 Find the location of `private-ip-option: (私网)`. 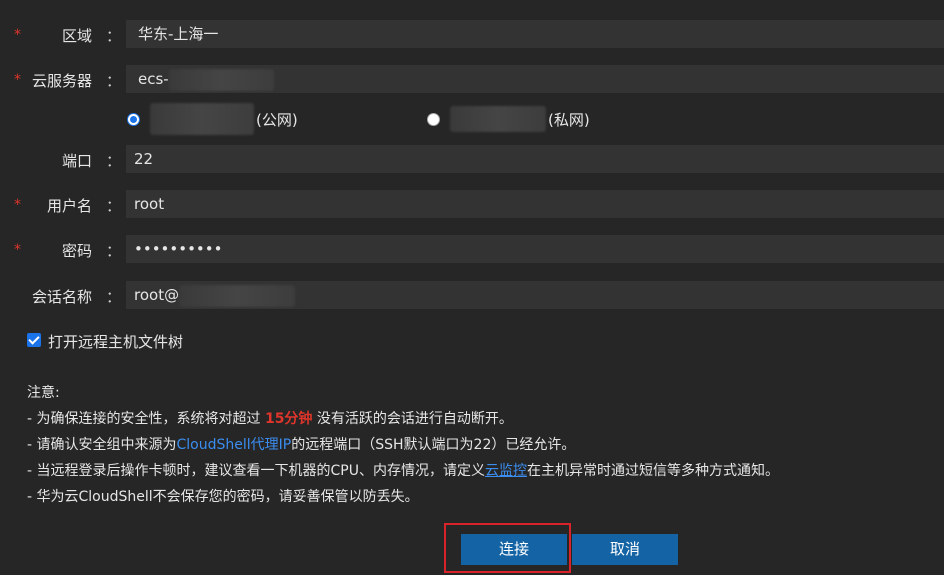

private-ip-option: (私网) is located at coordinates (508, 119).